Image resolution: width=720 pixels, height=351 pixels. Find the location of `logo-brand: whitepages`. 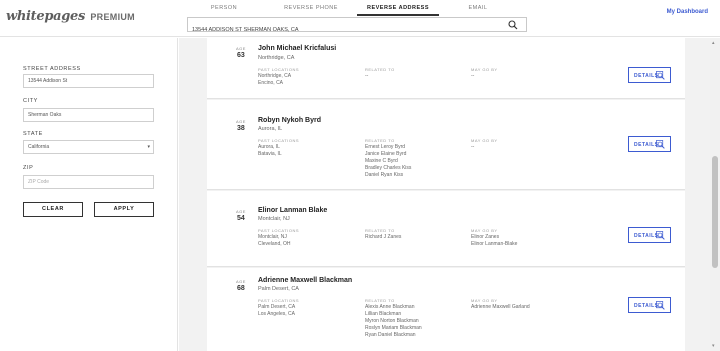

logo-brand: whitepages is located at coordinates (46, 16).